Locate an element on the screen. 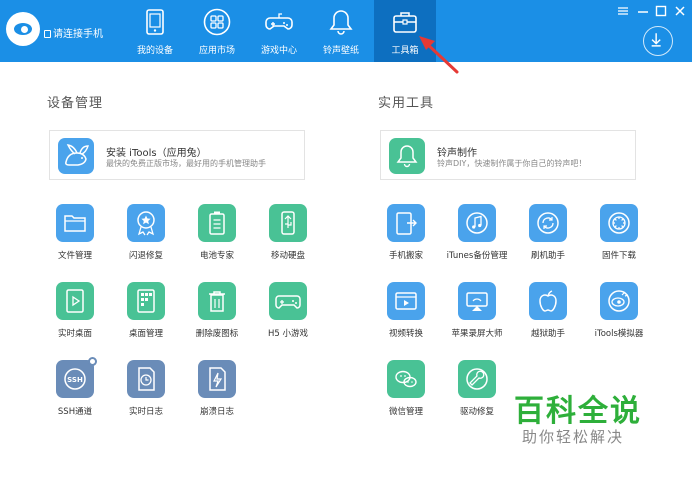  connect-phone-label: 请连接手机 is located at coordinates (78, 34).